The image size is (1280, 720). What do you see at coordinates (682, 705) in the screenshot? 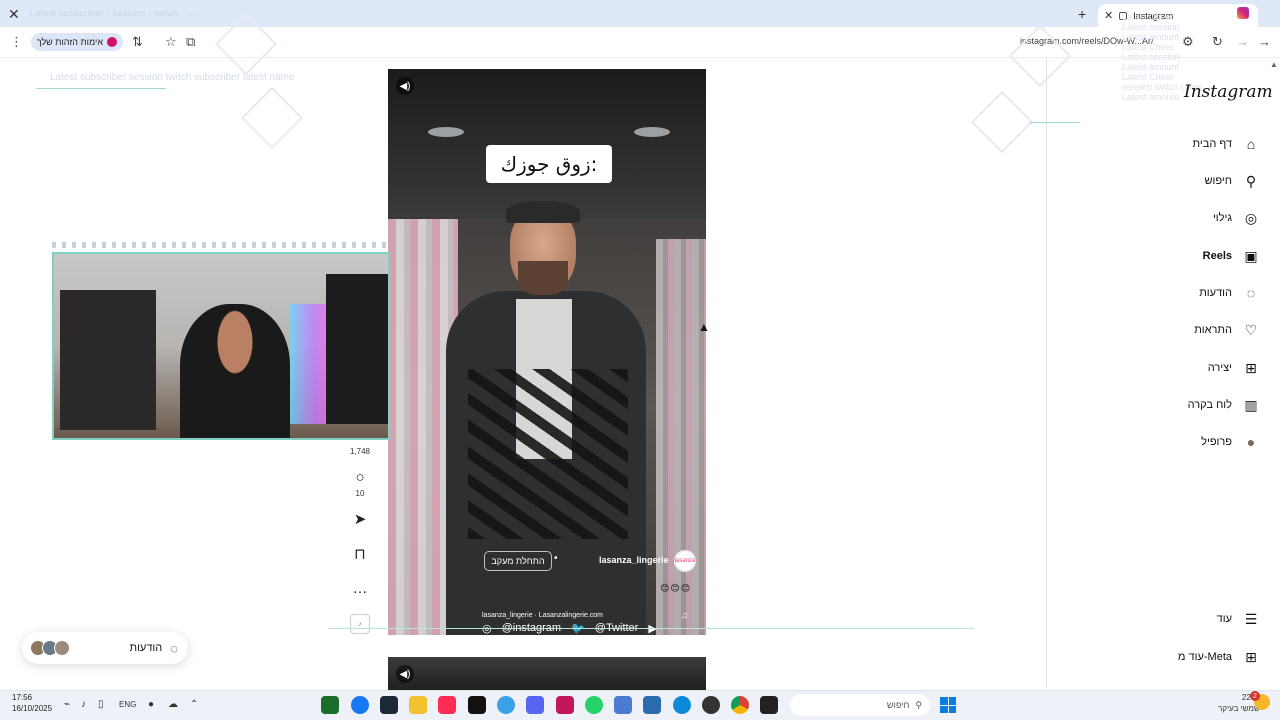
I see `edge-icon` at bounding box center [682, 705].